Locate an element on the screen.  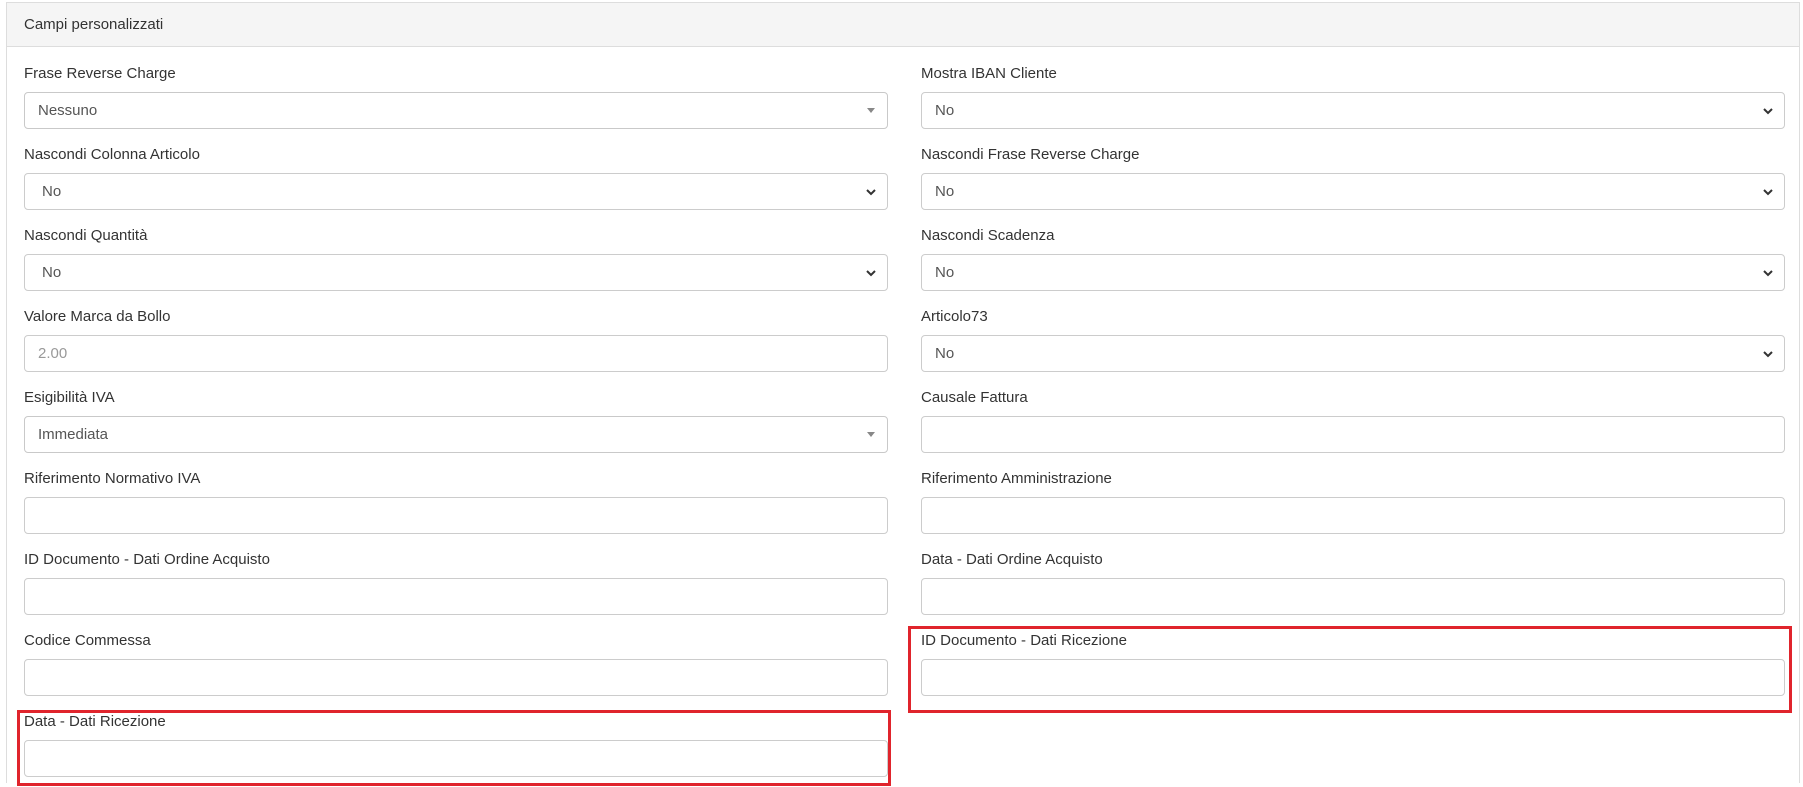
articolo73-select: No is located at coordinates (1353, 353).